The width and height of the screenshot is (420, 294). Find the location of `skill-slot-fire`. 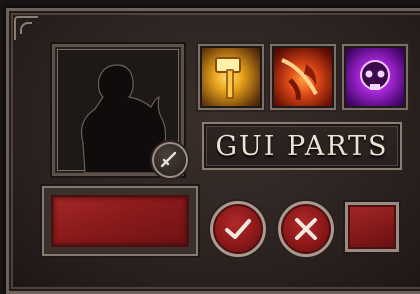

skill-slot-fire is located at coordinates (303, 77).